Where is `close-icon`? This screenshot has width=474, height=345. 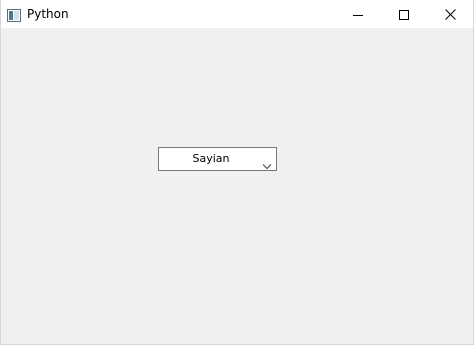 close-icon is located at coordinates (450, 14).